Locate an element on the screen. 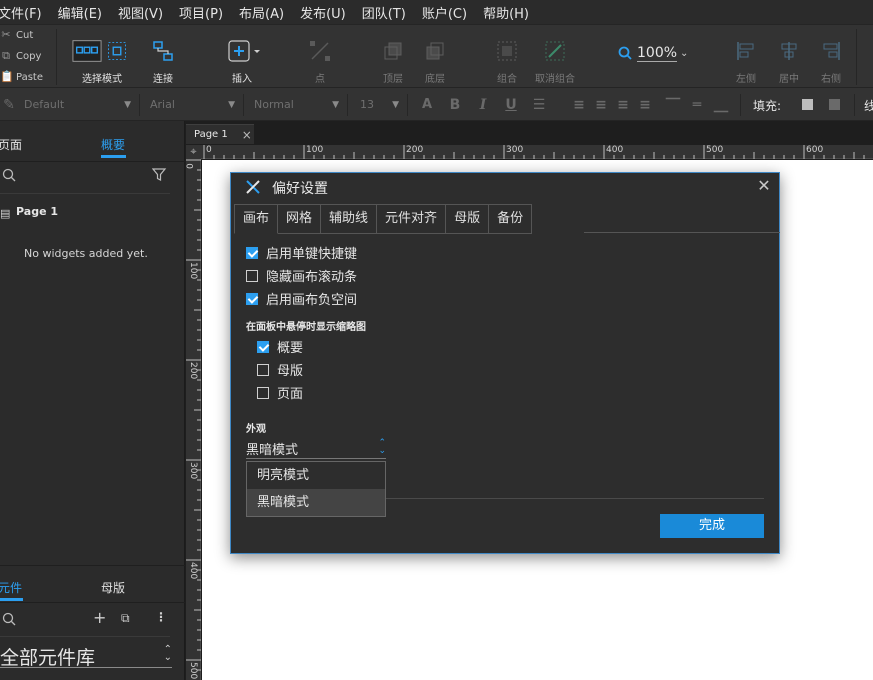  paste-button: 📋 Paste is located at coordinates (28, 77).